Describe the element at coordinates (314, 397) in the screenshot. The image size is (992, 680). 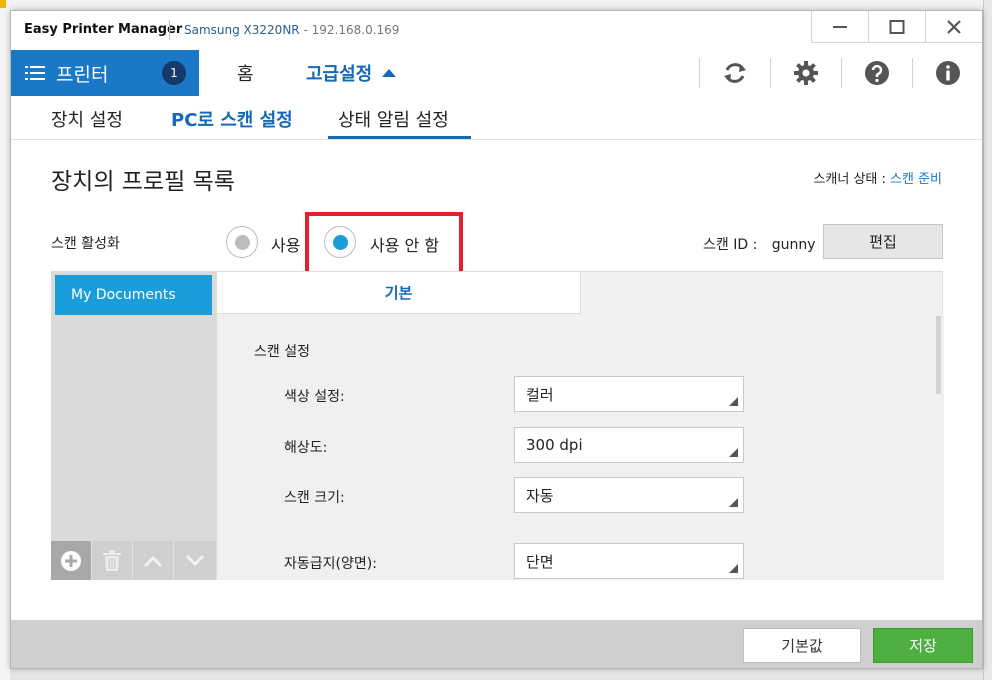
I see `color-setting-label: 색상 설정:` at that location.